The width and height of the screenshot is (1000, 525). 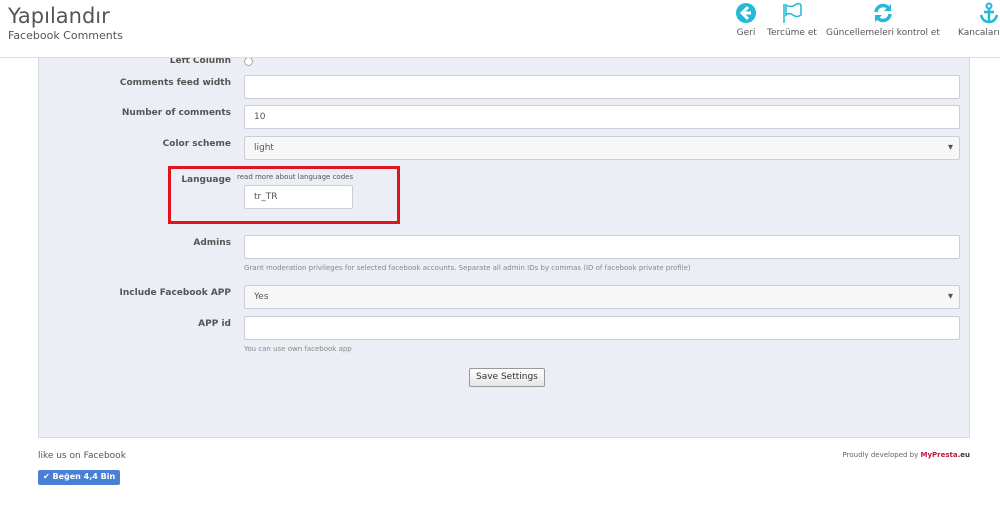 I want to click on feed-width-input, so click(x=602, y=87).